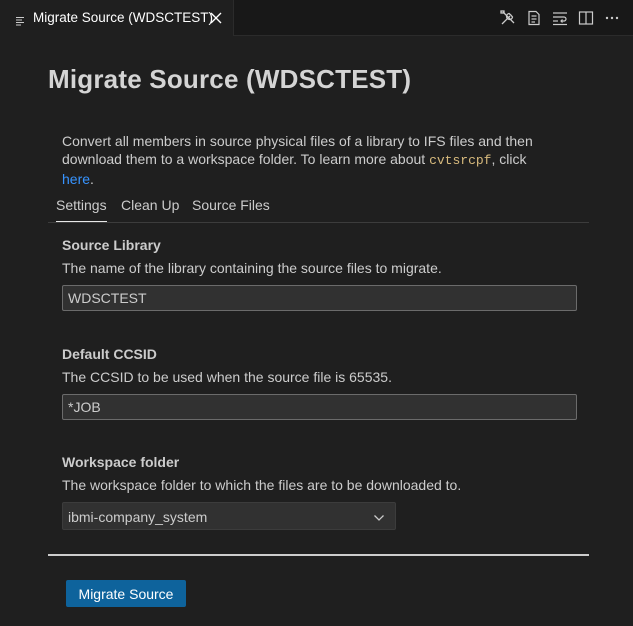 The height and width of the screenshot is (626, 633). I want to click on chevron-down-icon, so click(379, 517).